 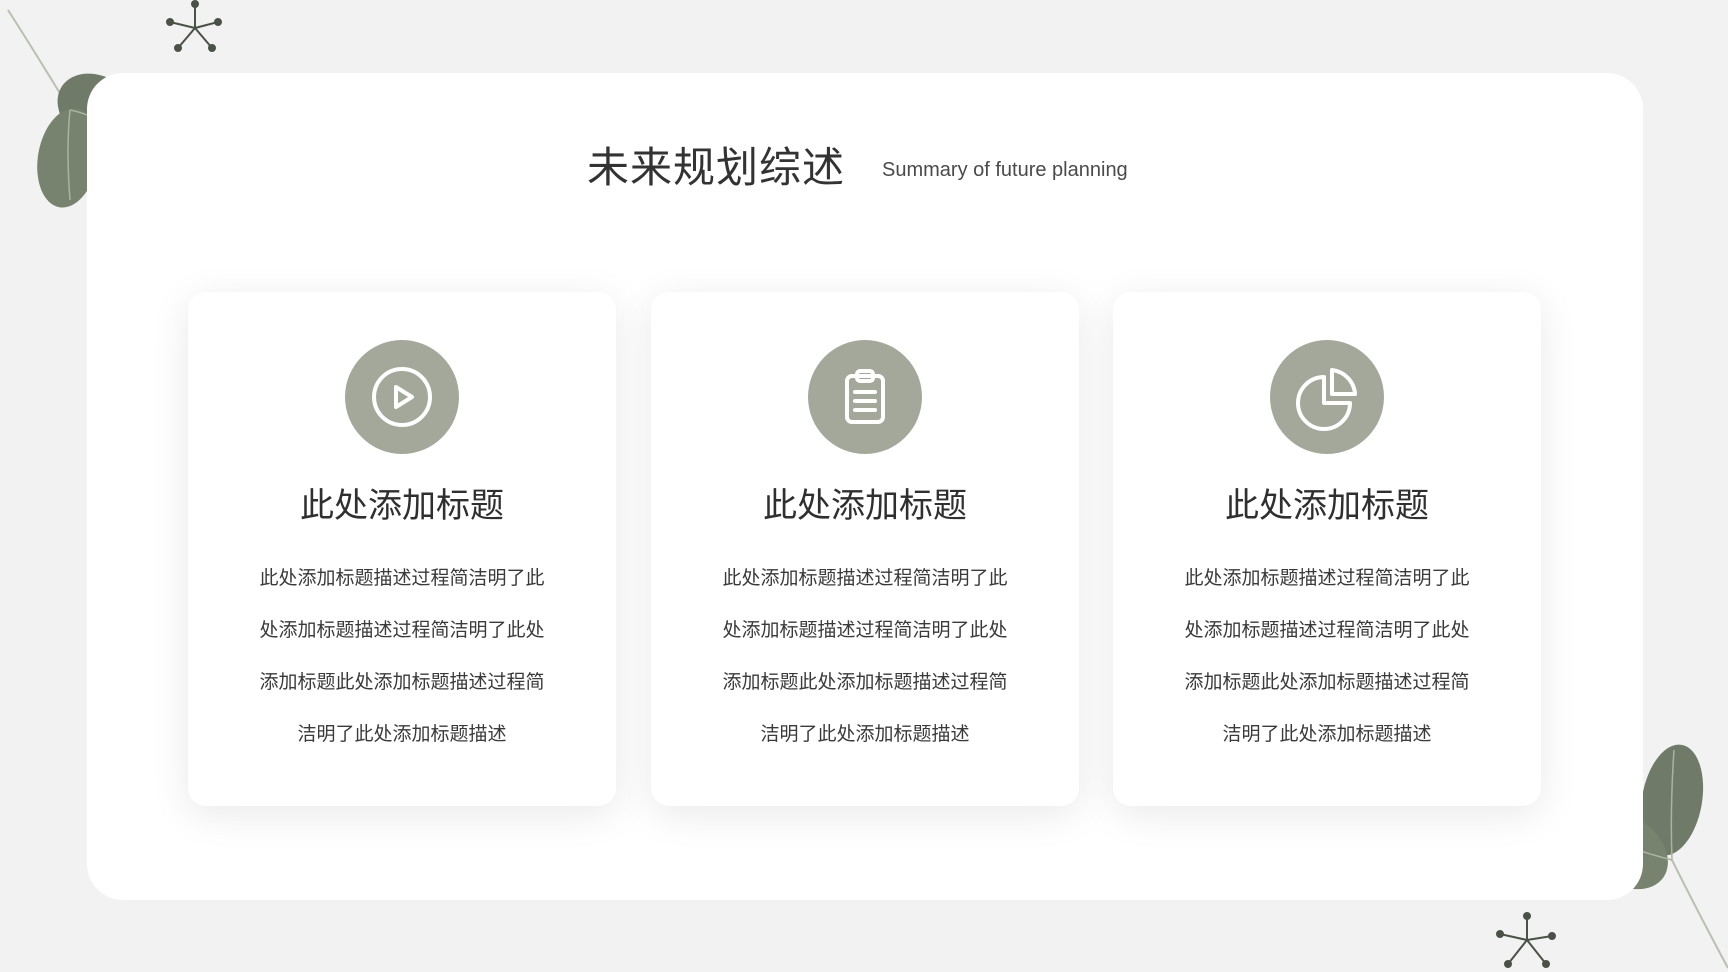 What do you see at coordinates (864, 170) in the screenshot?
I see `header: 未来规划综述 Summary of future planning` at bounding box center [864, 170].